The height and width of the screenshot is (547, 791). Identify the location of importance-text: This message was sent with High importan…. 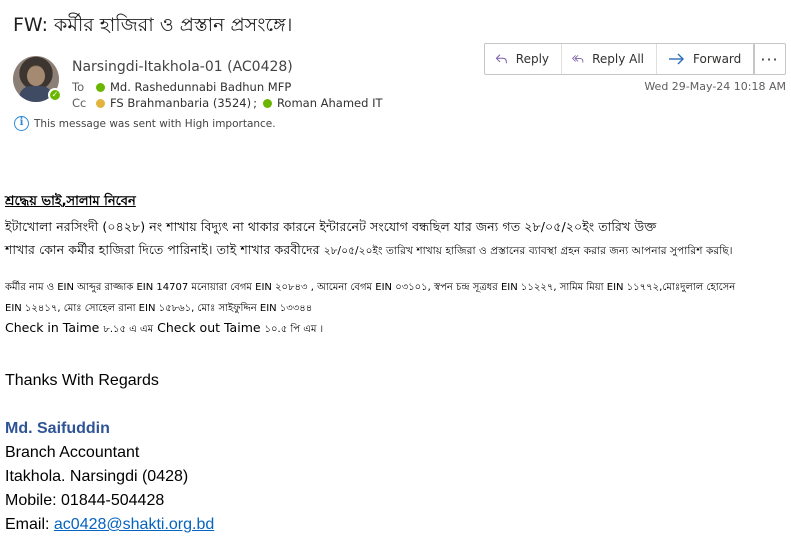
(155, 123).